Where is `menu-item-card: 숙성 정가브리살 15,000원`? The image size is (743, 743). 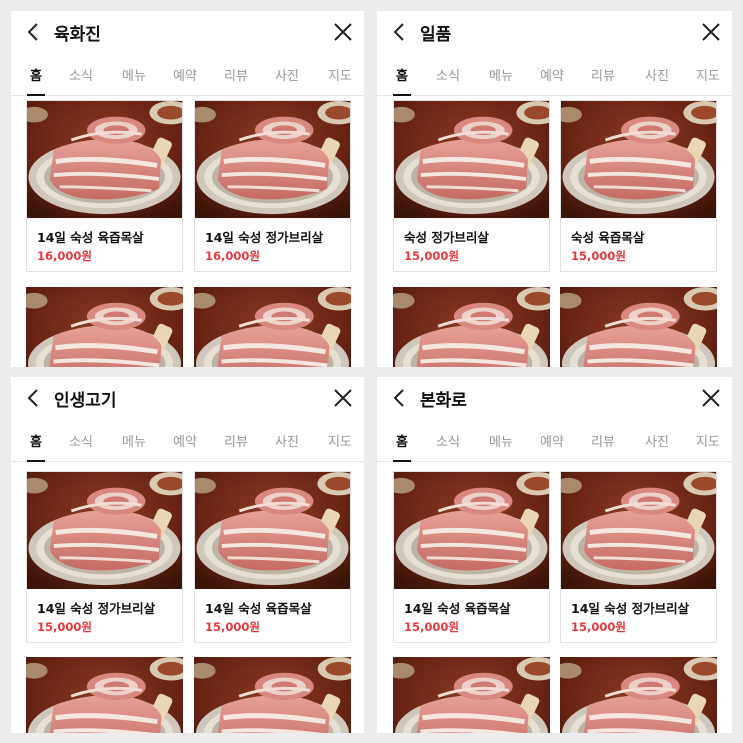 menu-item-card: 숙성 정가브리살 15,000원 is located at coordinates (471, 186).